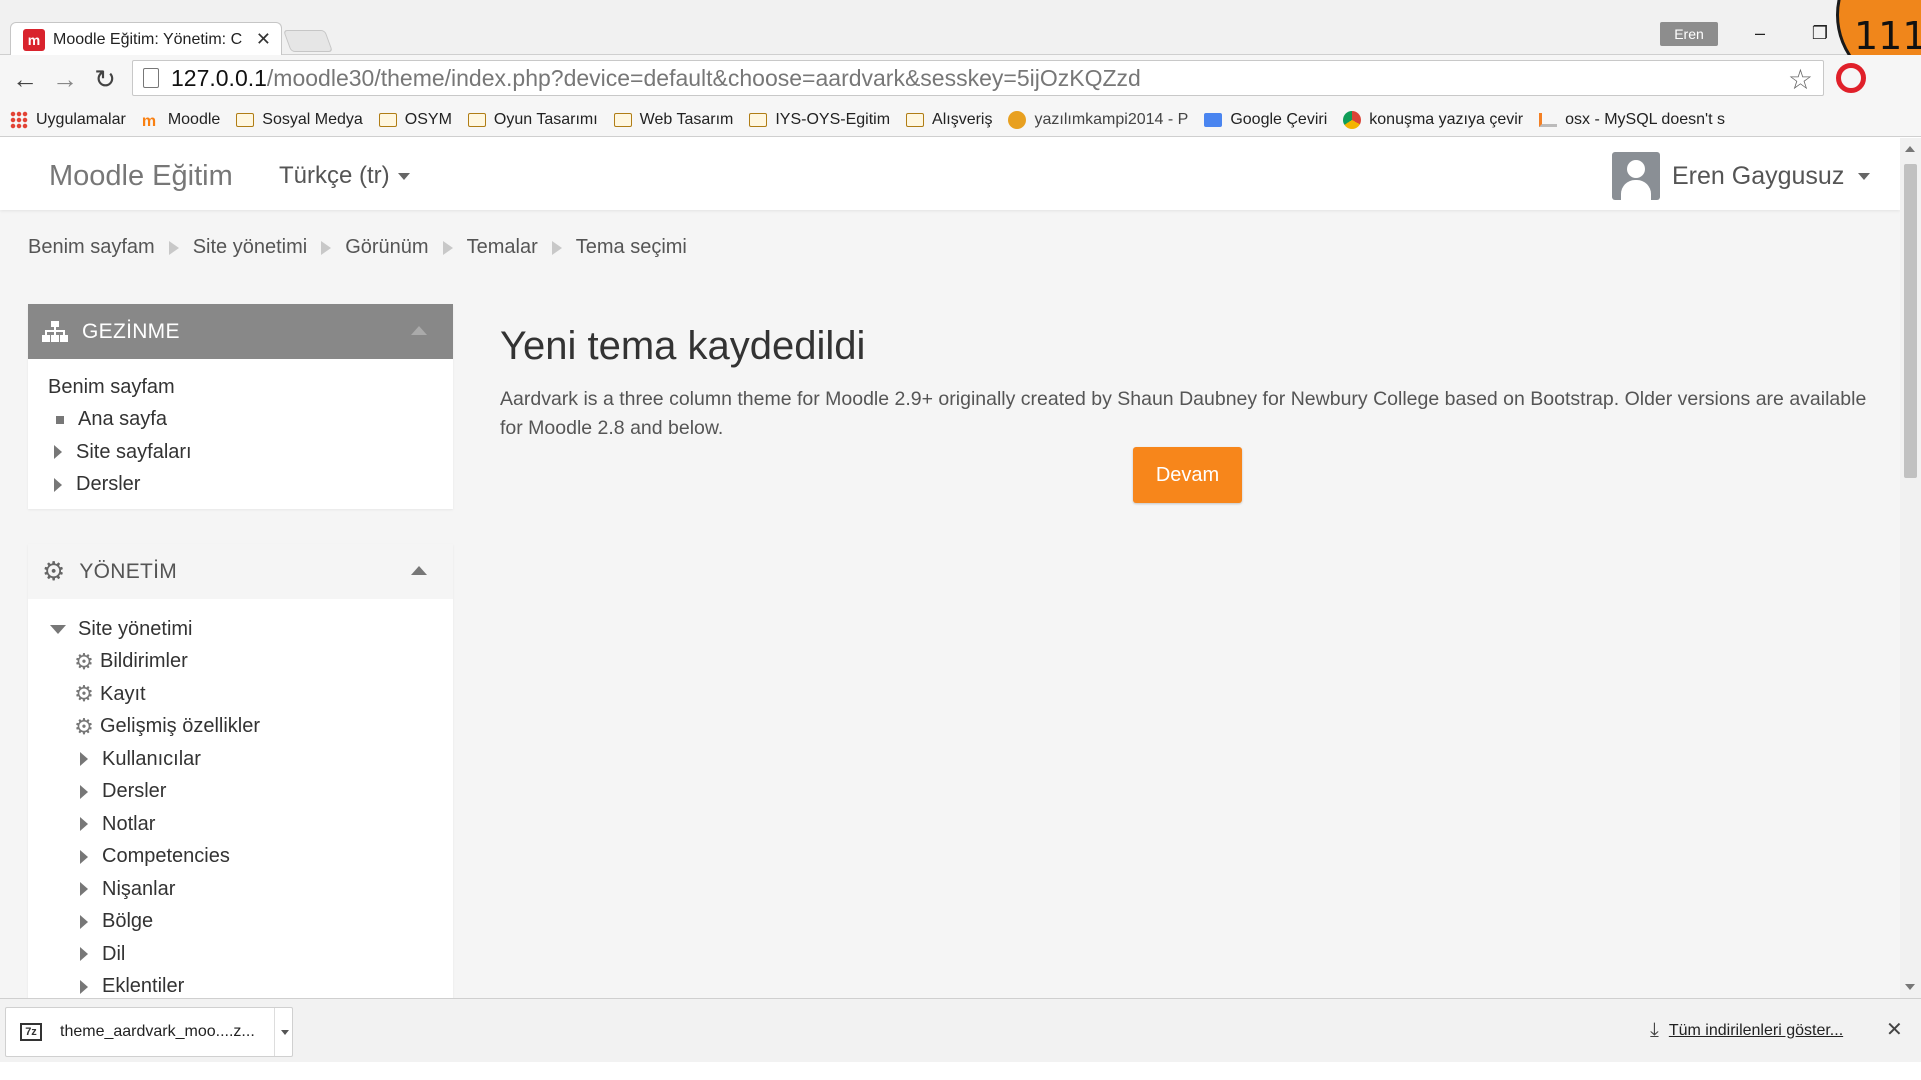 This screenshot has width=1921, height=1080. I want to click on bookmark-folder: Alışveriş, so click(949, 120).